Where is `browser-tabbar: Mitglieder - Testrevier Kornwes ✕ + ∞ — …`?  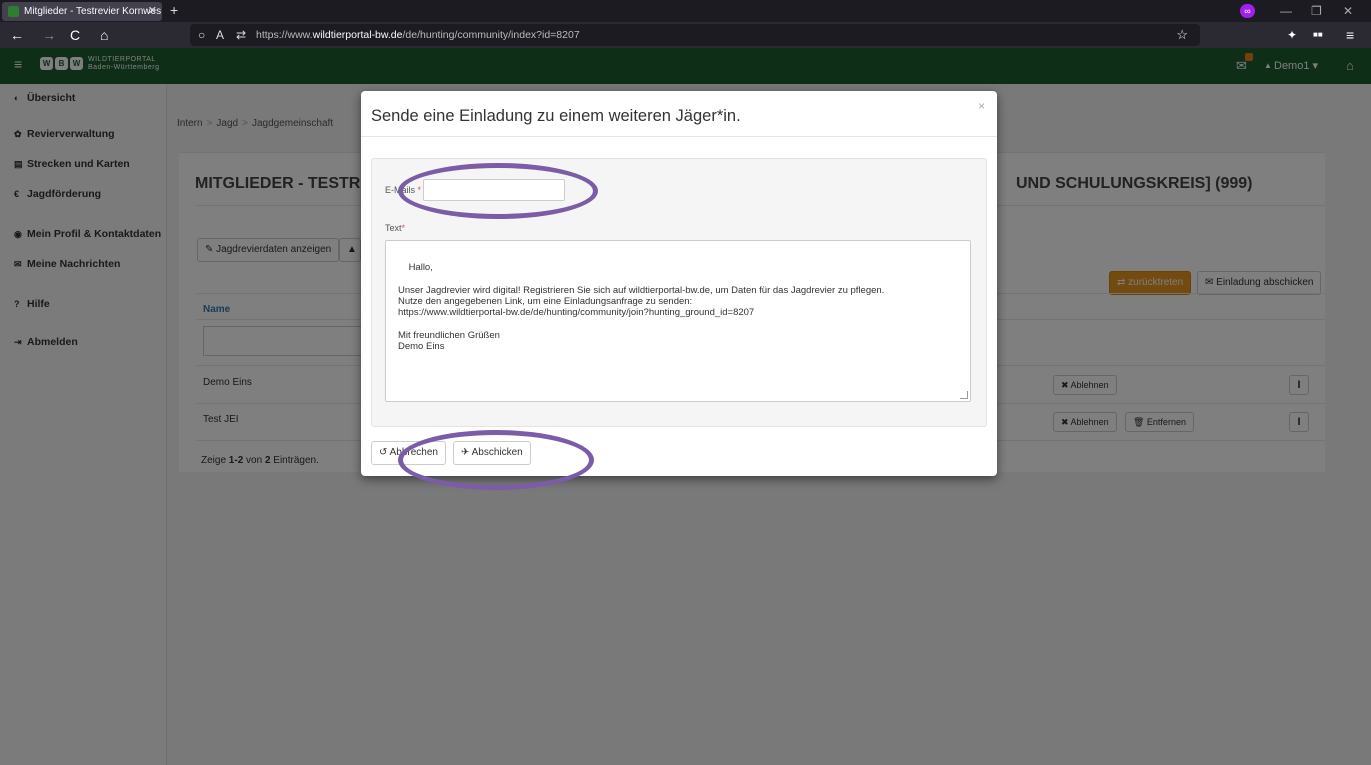
browser-tabbar: Mitglieder - Testrevier Kornwes ✕ + ∞ — … is located at coordinates (685, 11).